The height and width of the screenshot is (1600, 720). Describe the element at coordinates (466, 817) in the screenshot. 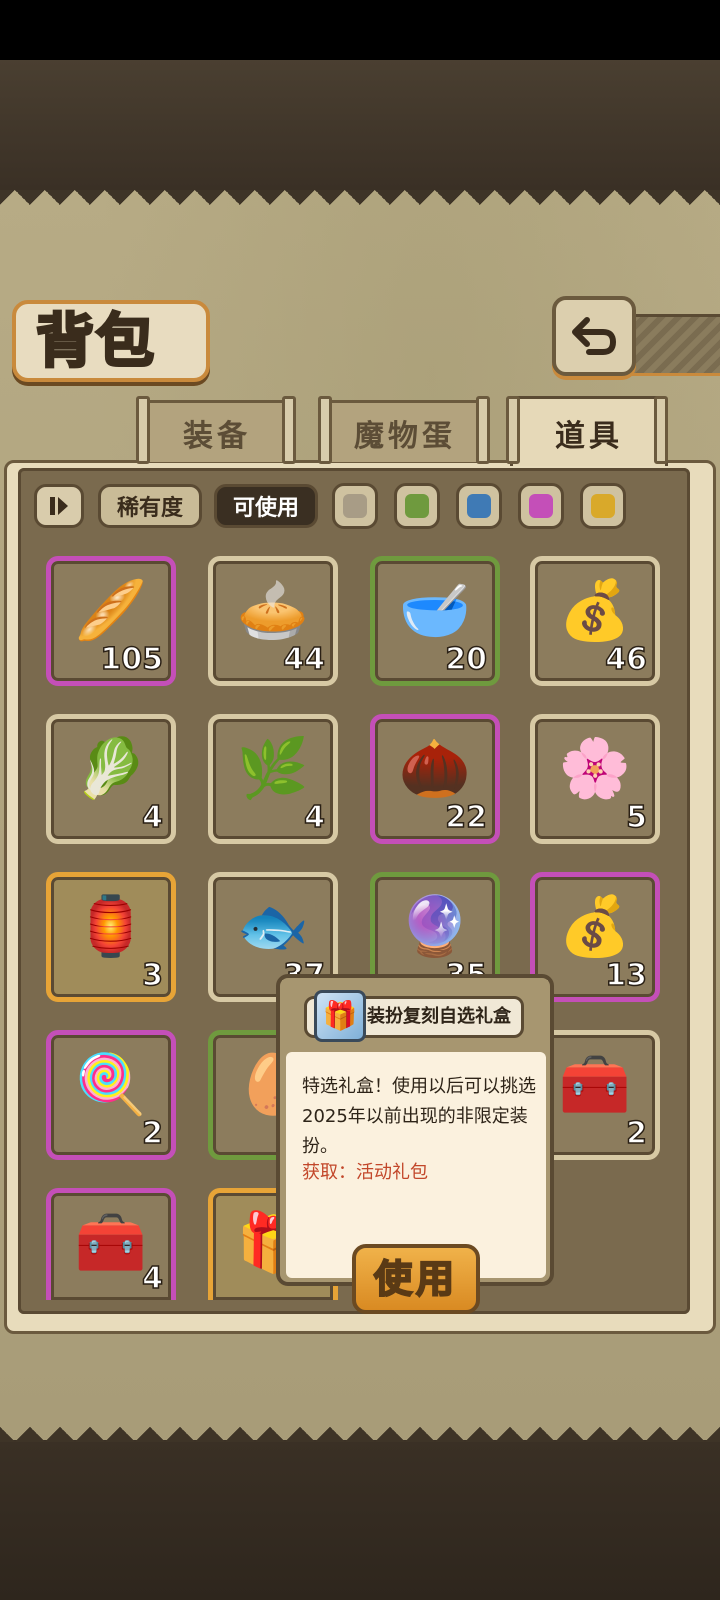

I see `item-count: 22` at that location.